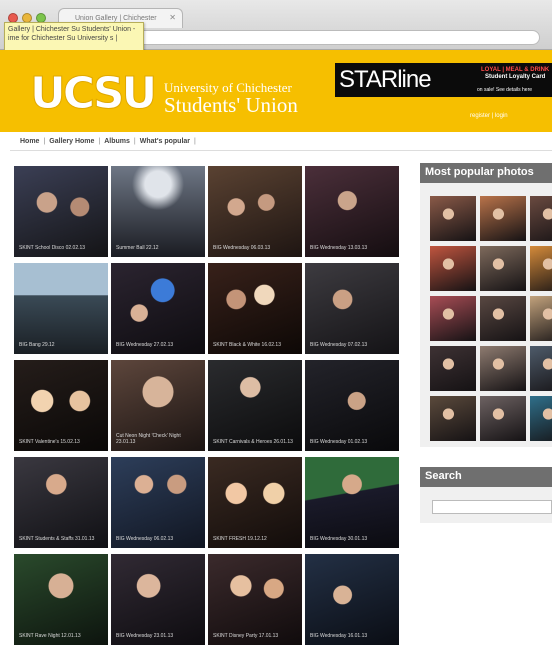 Image resolution: width=552 pixels, height=651 pixels. Describe the element at coordinates (117, 141) in the screenshot. I see `nav-albums: Albums` at that location.